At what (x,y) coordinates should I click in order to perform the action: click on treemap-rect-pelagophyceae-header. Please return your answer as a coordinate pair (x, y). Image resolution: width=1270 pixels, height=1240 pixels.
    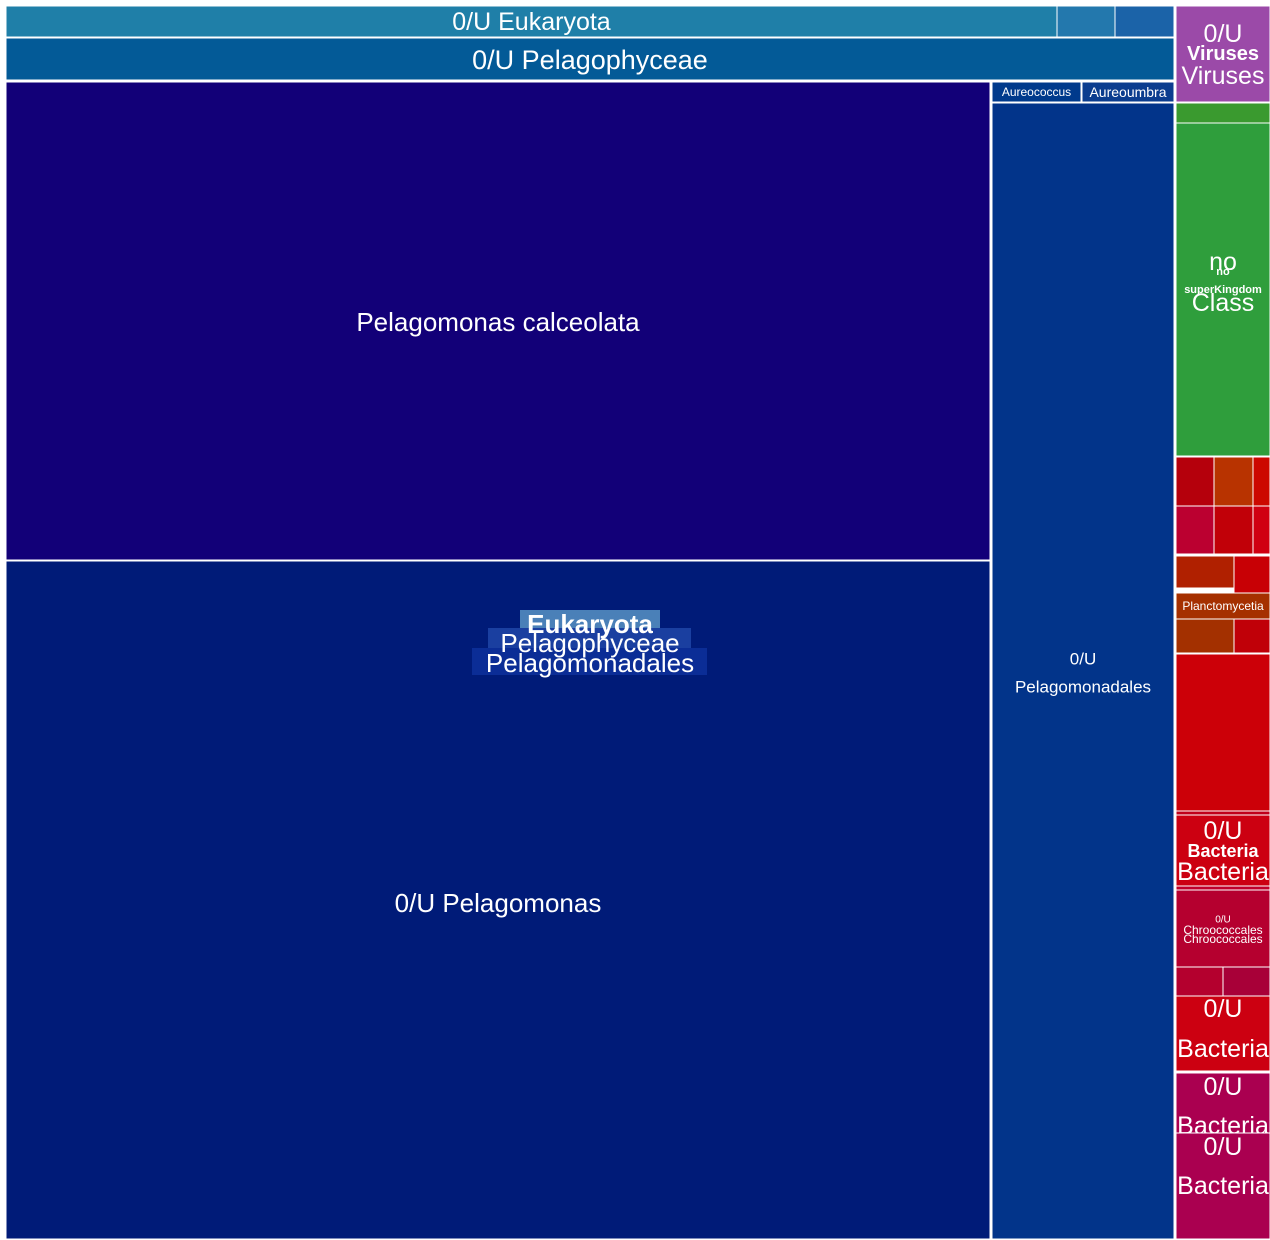
    Looking at the image, I should click on (590, 59).